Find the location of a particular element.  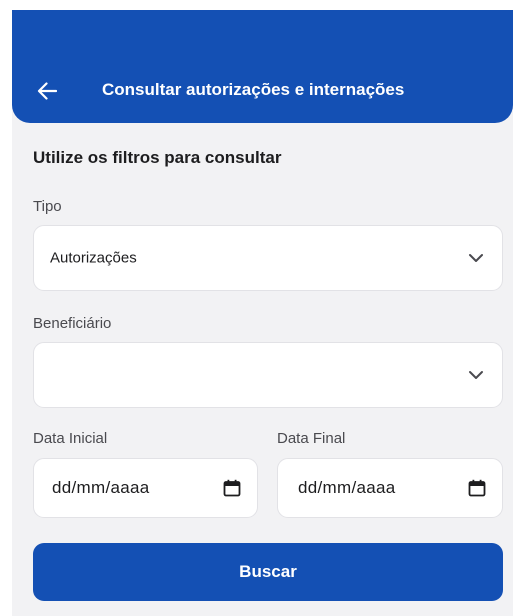

search-button: Buscar is located at coordinates (268, 572).